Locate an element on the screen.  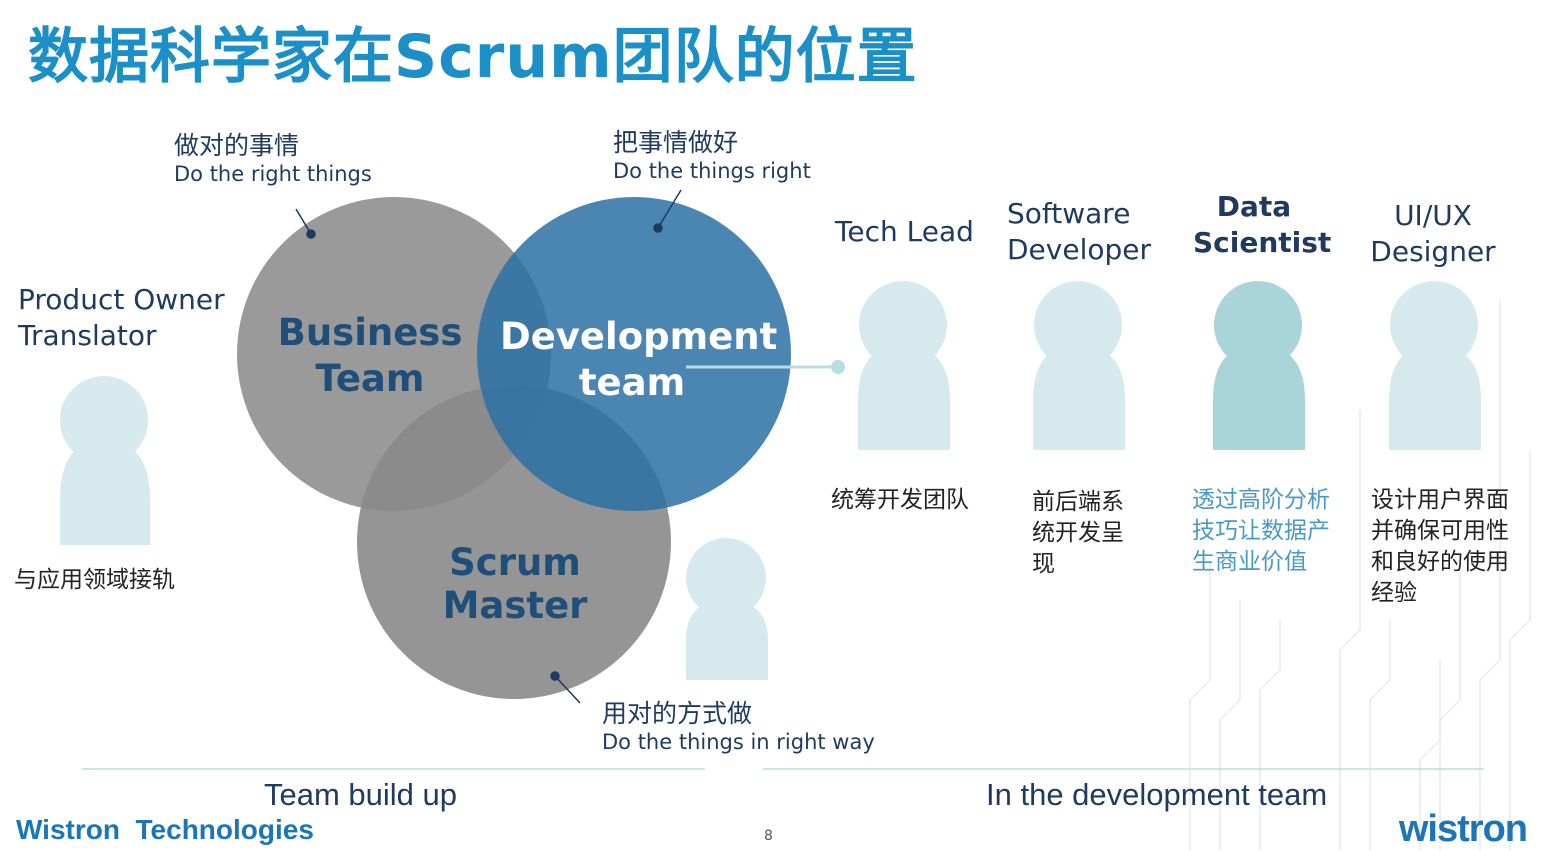
annotation-things-right: 把事情做好 Do the things right is located at coordinates (712, 153).